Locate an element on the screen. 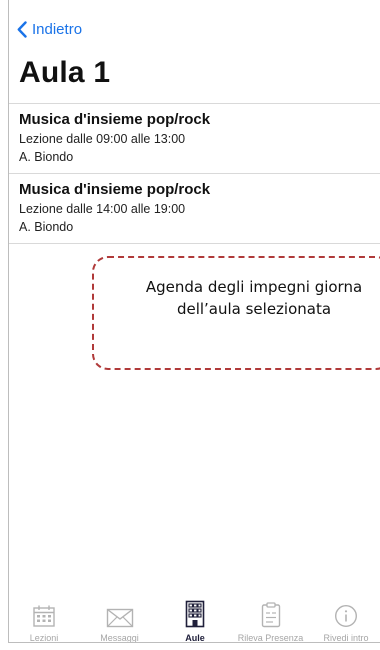 The height and width of the screenshot is (650, 380). chevron-left-icon is located at coordinates (22, 29).